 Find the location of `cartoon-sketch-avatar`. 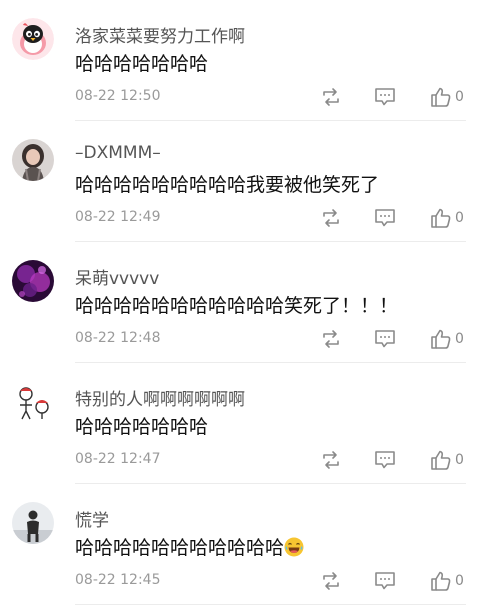

cartoon-sketch-avatar is located at coordinates (33, 402).